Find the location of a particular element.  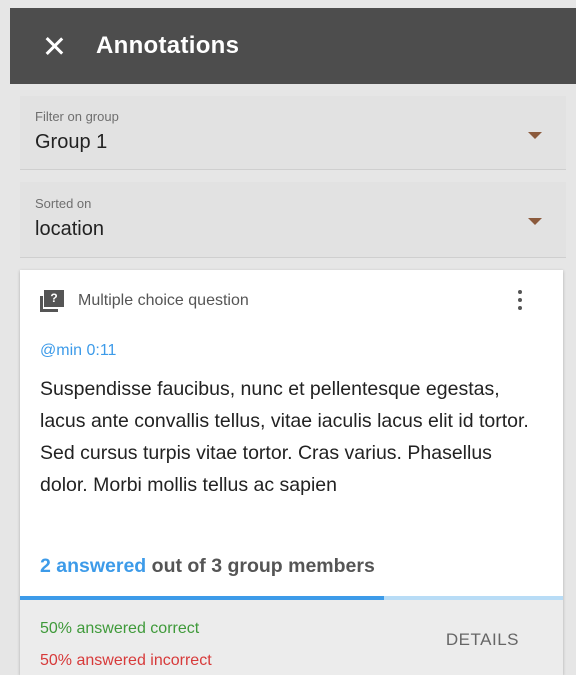

correct-percentage: 50% answered correct is located at coordinates (120, 628).